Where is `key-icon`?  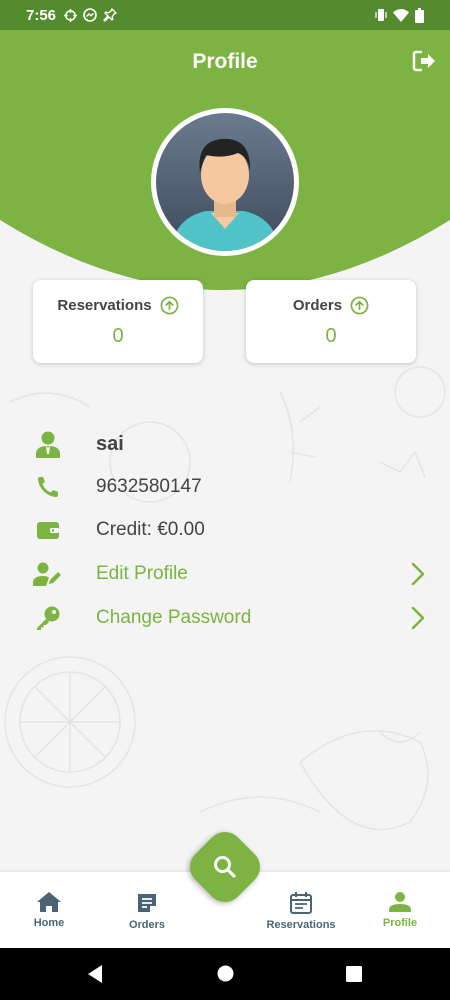
key-icon is located at coordinates (48, 618).